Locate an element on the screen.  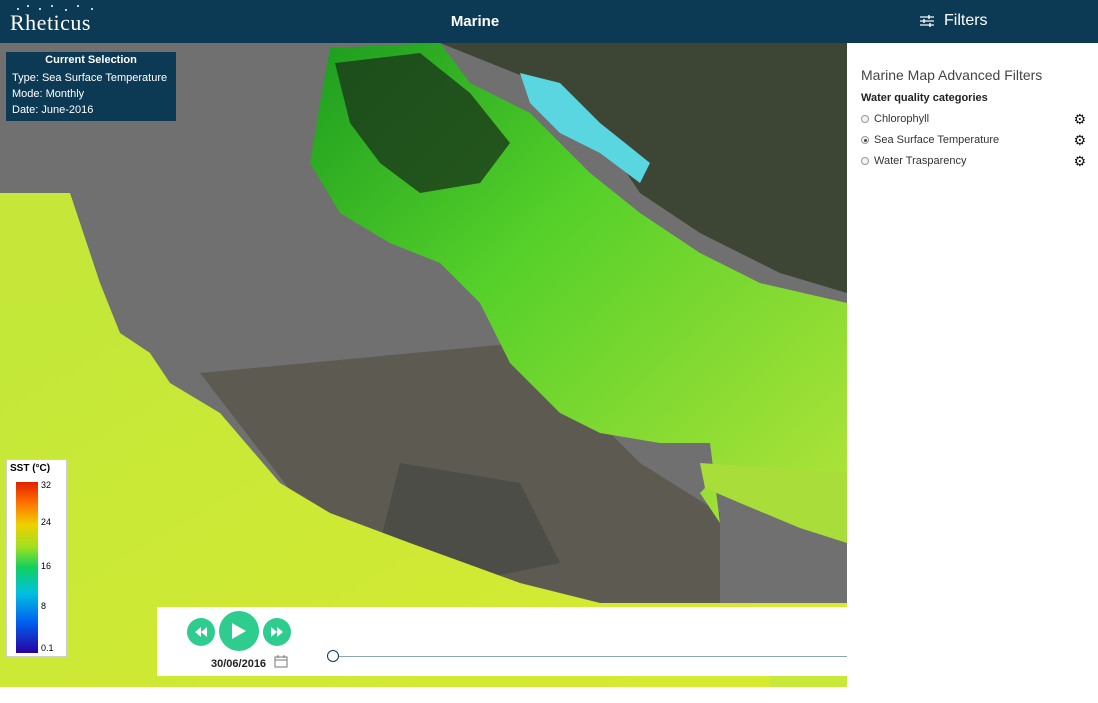
legend-tick: 0.1 is located at coordinates (47, 648).